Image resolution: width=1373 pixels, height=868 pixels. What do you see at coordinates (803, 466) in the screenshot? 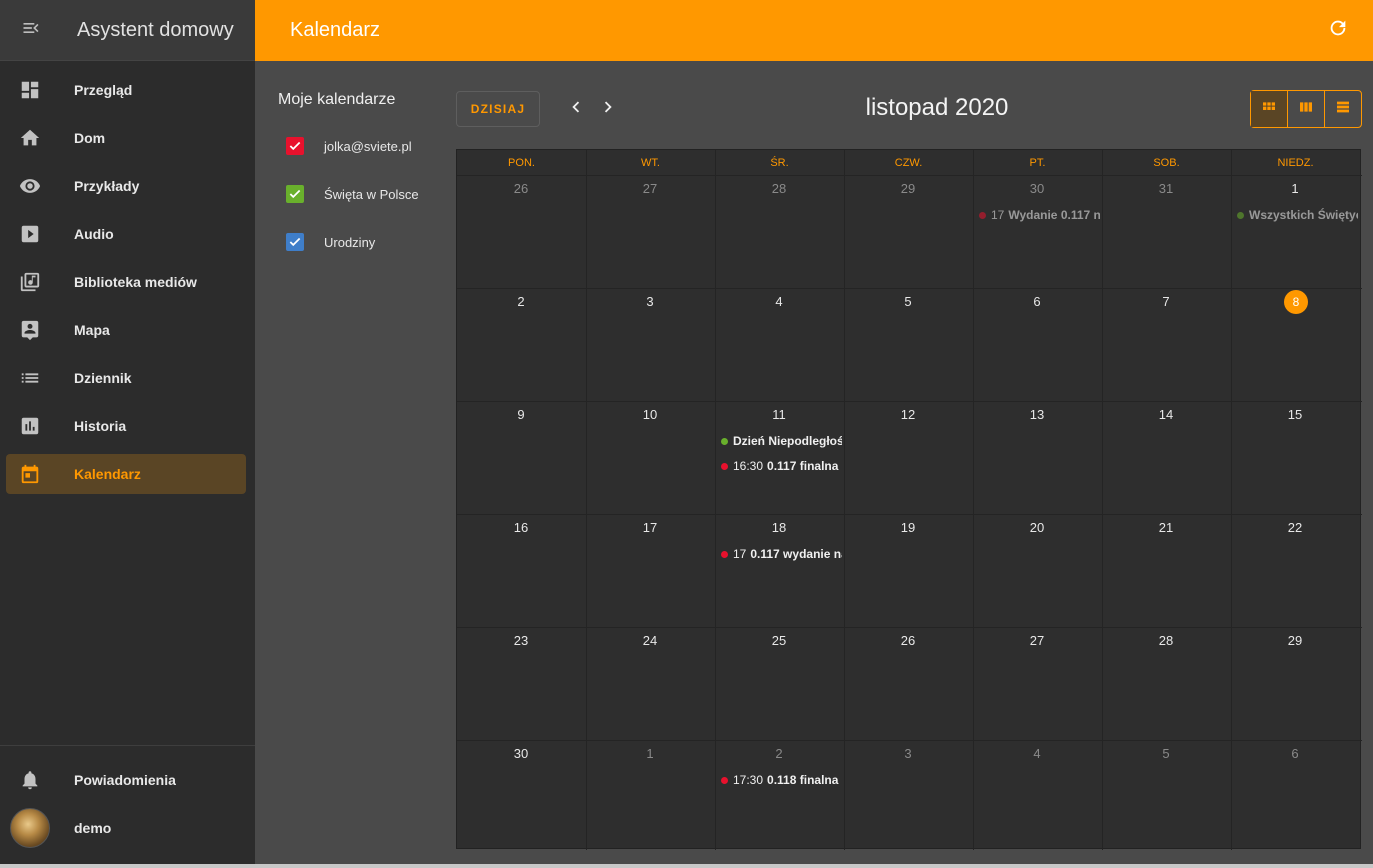
I see `event-title: 0.117 finalna` at bounding box center [803, 466].